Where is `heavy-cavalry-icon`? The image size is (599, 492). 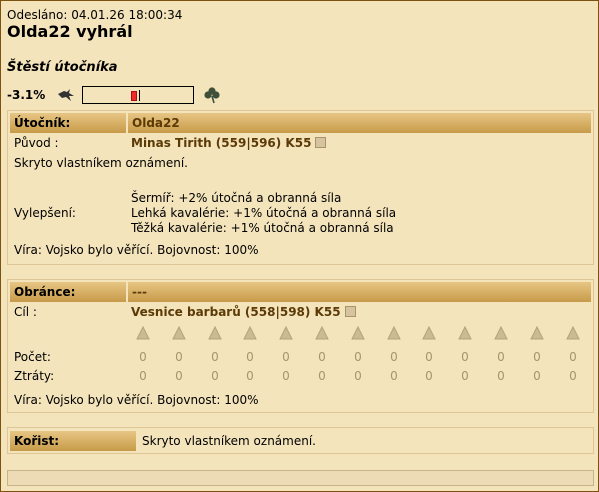 heavy-cavalry-icon is located at coordinates (394, 334).